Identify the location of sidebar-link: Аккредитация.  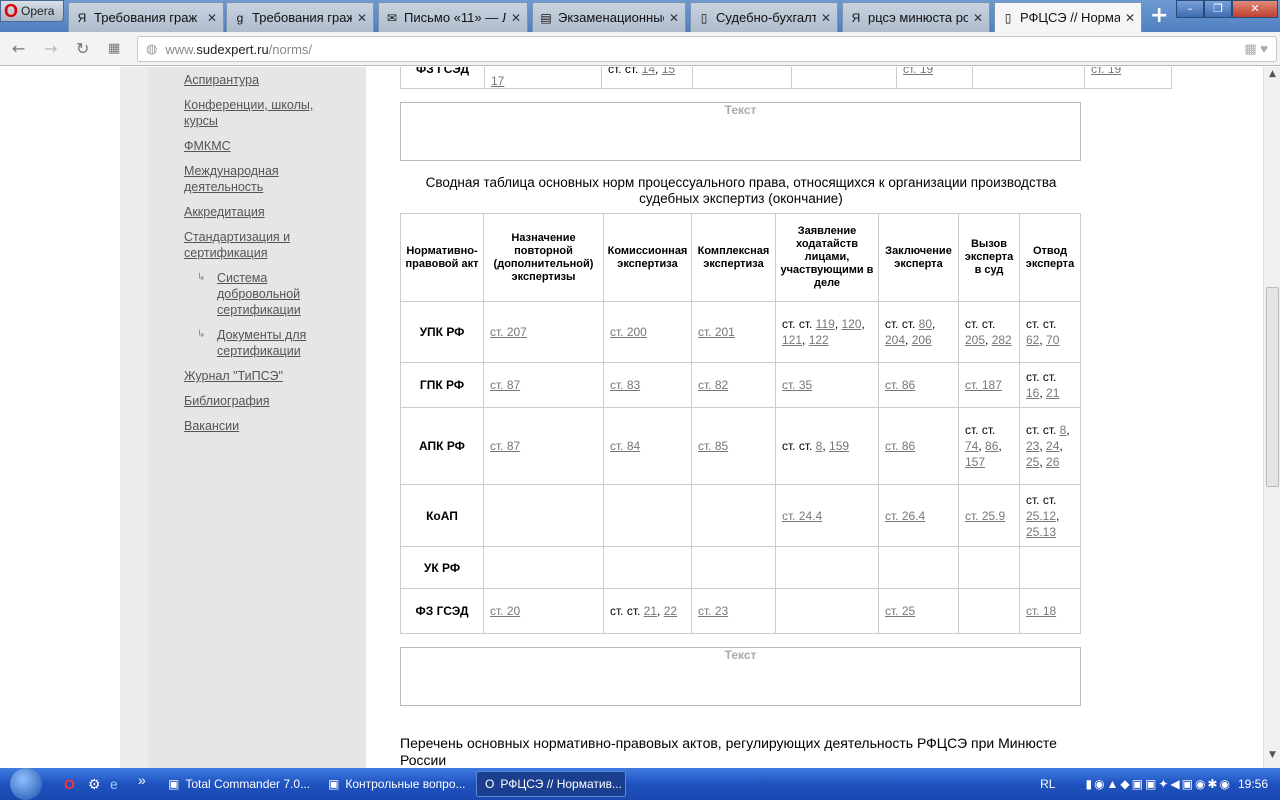
(264, 212).